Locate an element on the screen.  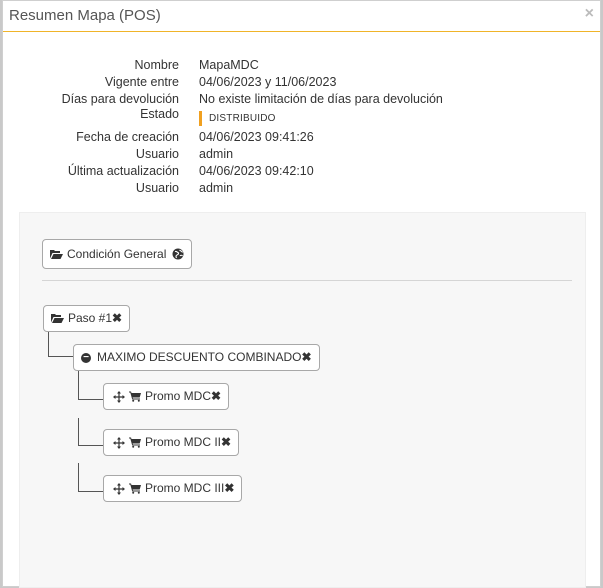
nombre-label: Nombre is located at coordinates (156, 65).